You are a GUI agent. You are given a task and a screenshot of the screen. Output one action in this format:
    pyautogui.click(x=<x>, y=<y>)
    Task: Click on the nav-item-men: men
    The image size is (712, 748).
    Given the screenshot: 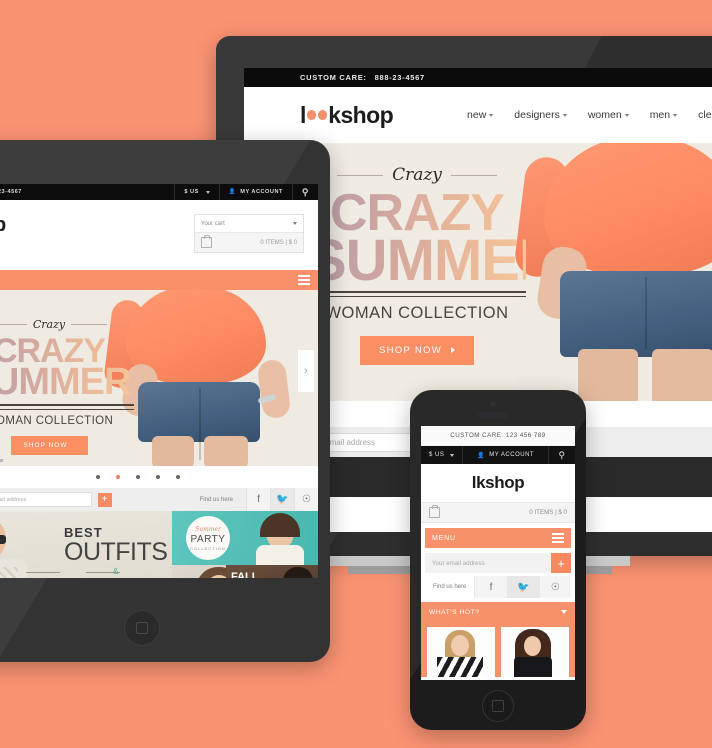 What is the action you would take?
    pyautogui.click(x=664, y=115)
    